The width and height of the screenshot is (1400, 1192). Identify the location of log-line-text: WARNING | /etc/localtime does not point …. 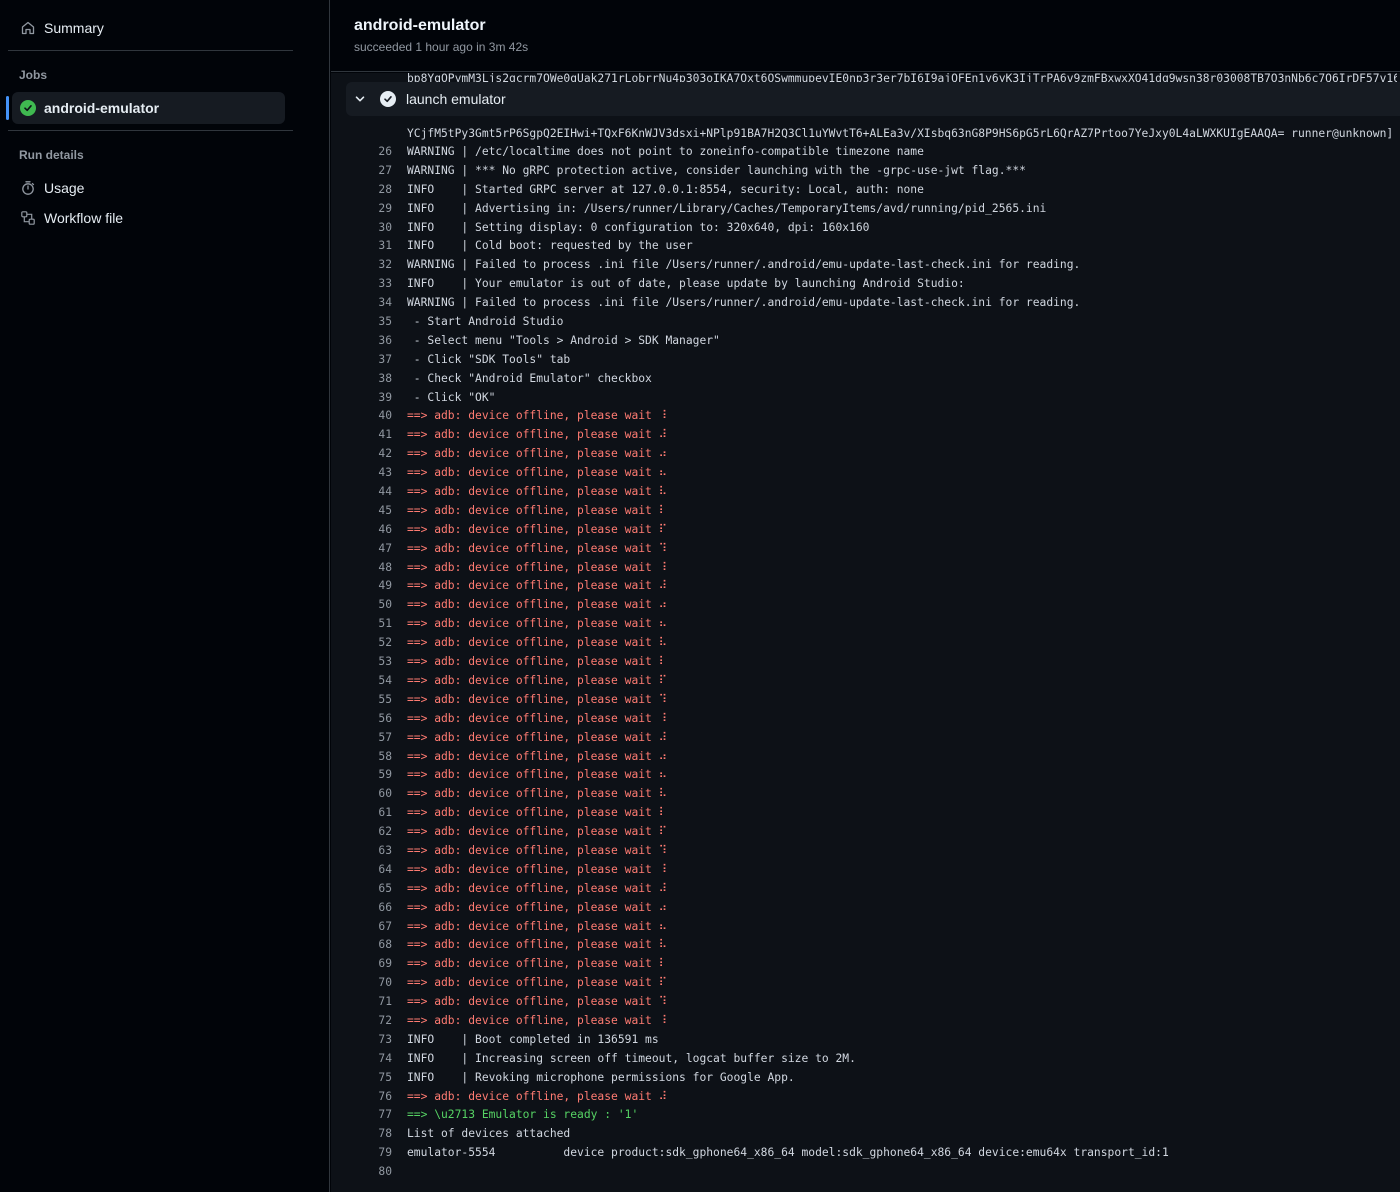
(665, 151).